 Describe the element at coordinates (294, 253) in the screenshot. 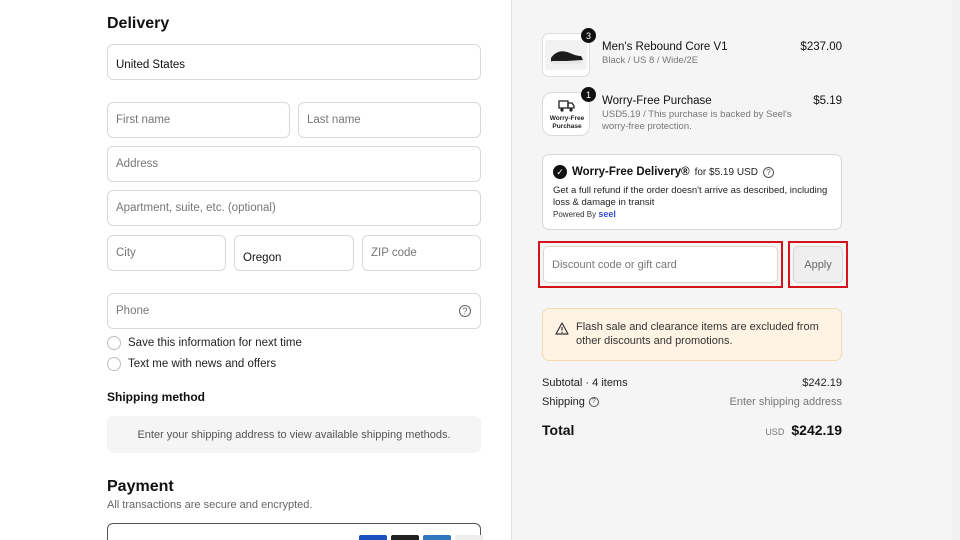

I see `state-select: Oregon` at that location.